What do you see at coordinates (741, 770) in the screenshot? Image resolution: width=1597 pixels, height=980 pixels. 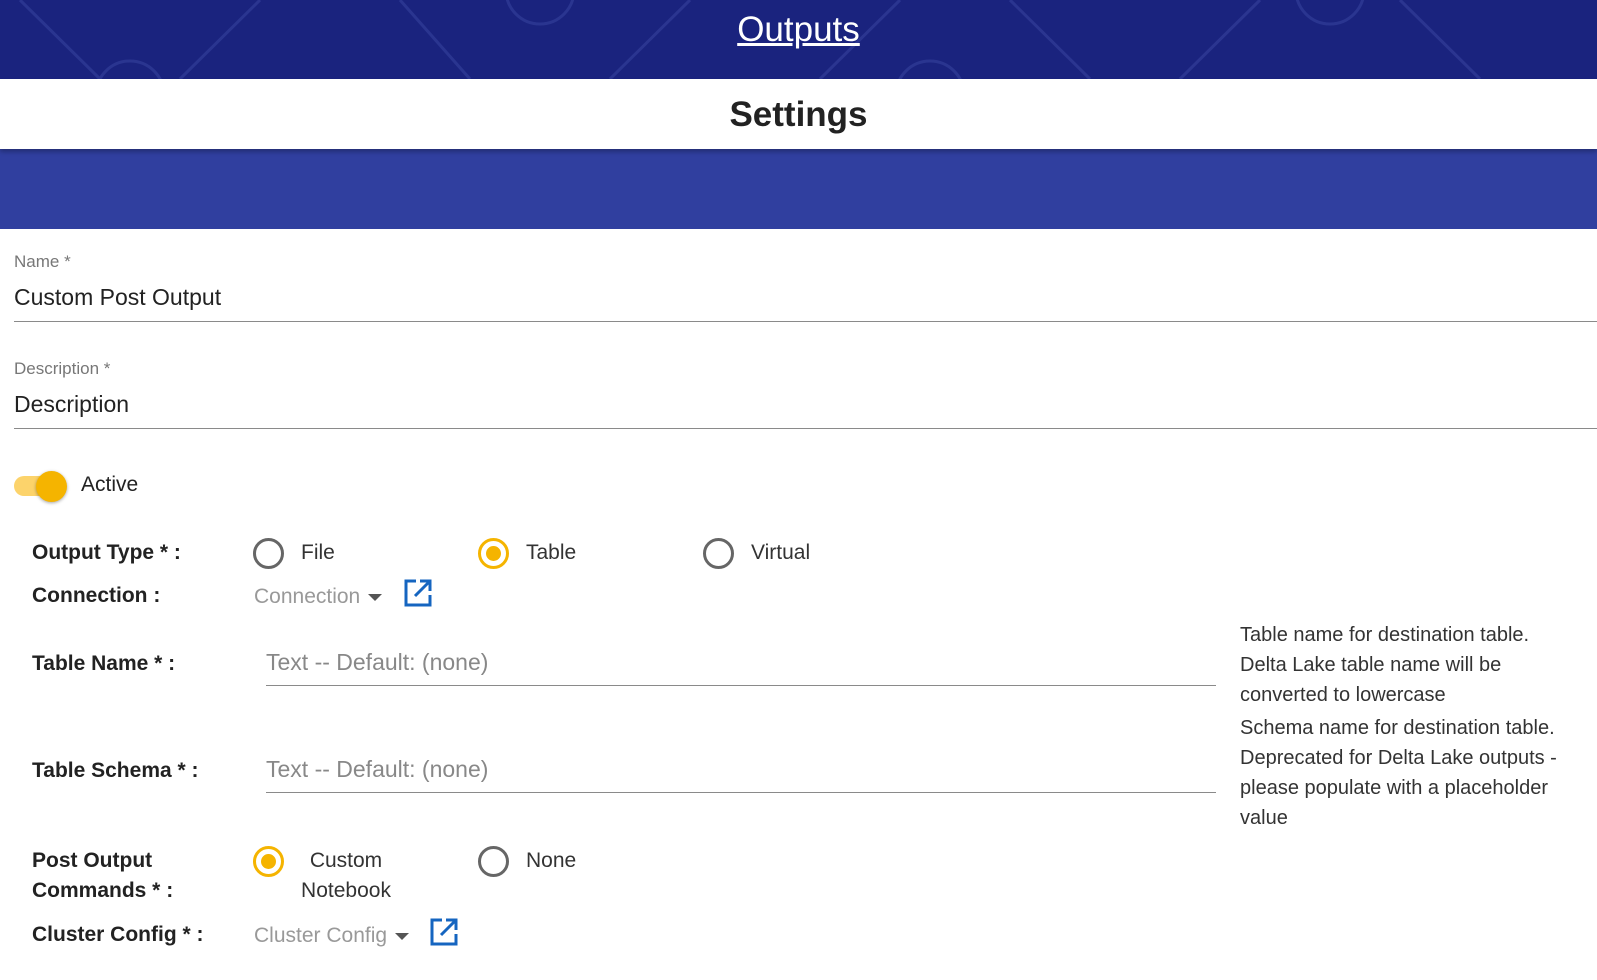 I see `table-schema-input` at bounding box center [741, 770].